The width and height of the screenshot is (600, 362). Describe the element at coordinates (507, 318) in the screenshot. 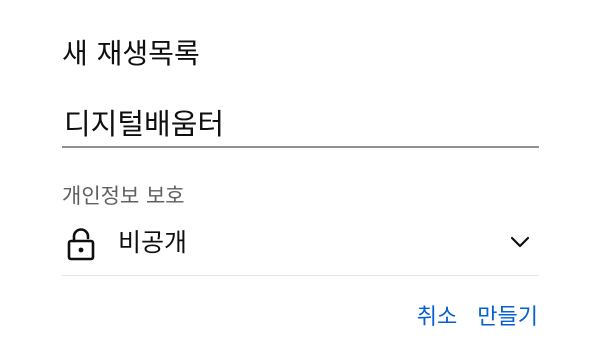

I see `create-button: 만들기` at that location.